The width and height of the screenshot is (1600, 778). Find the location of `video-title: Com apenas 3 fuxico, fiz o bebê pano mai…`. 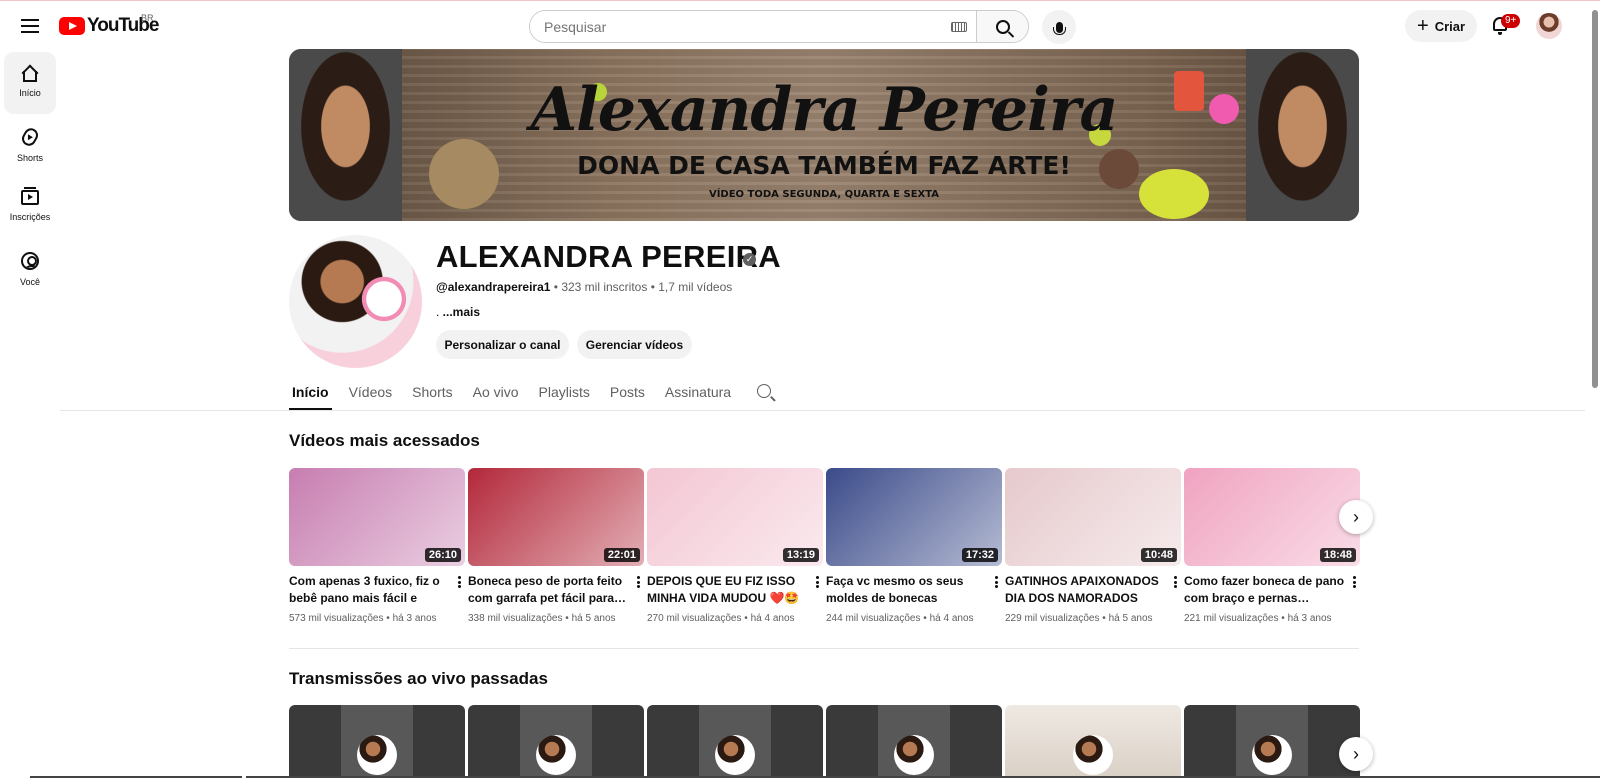

video-title: Com apenas 3 fuxico, fiz o bebê pano mai… is located at coordinates (377, 590).